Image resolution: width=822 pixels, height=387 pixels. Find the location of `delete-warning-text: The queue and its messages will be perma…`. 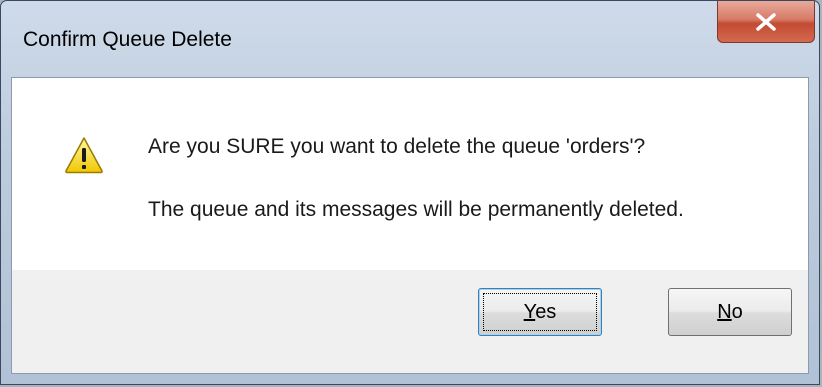

delete-warning-text: The queue and its messages will be perma… is located at coordinates (416, 209).